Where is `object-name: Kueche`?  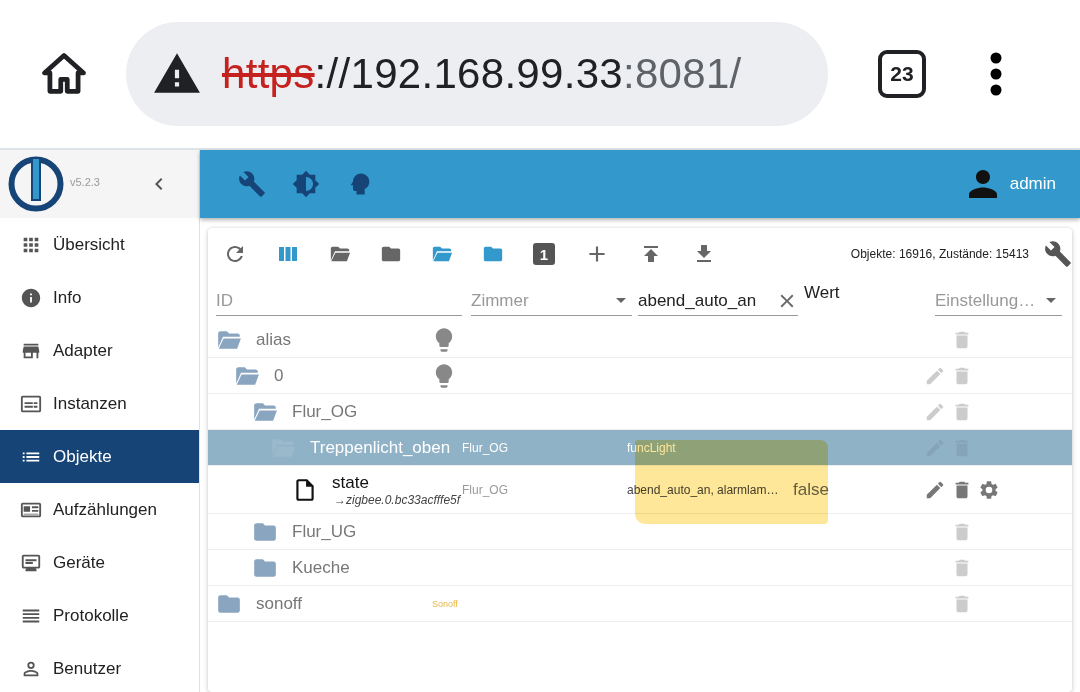
object-name: Kueche is located at coordinates (321, 567).